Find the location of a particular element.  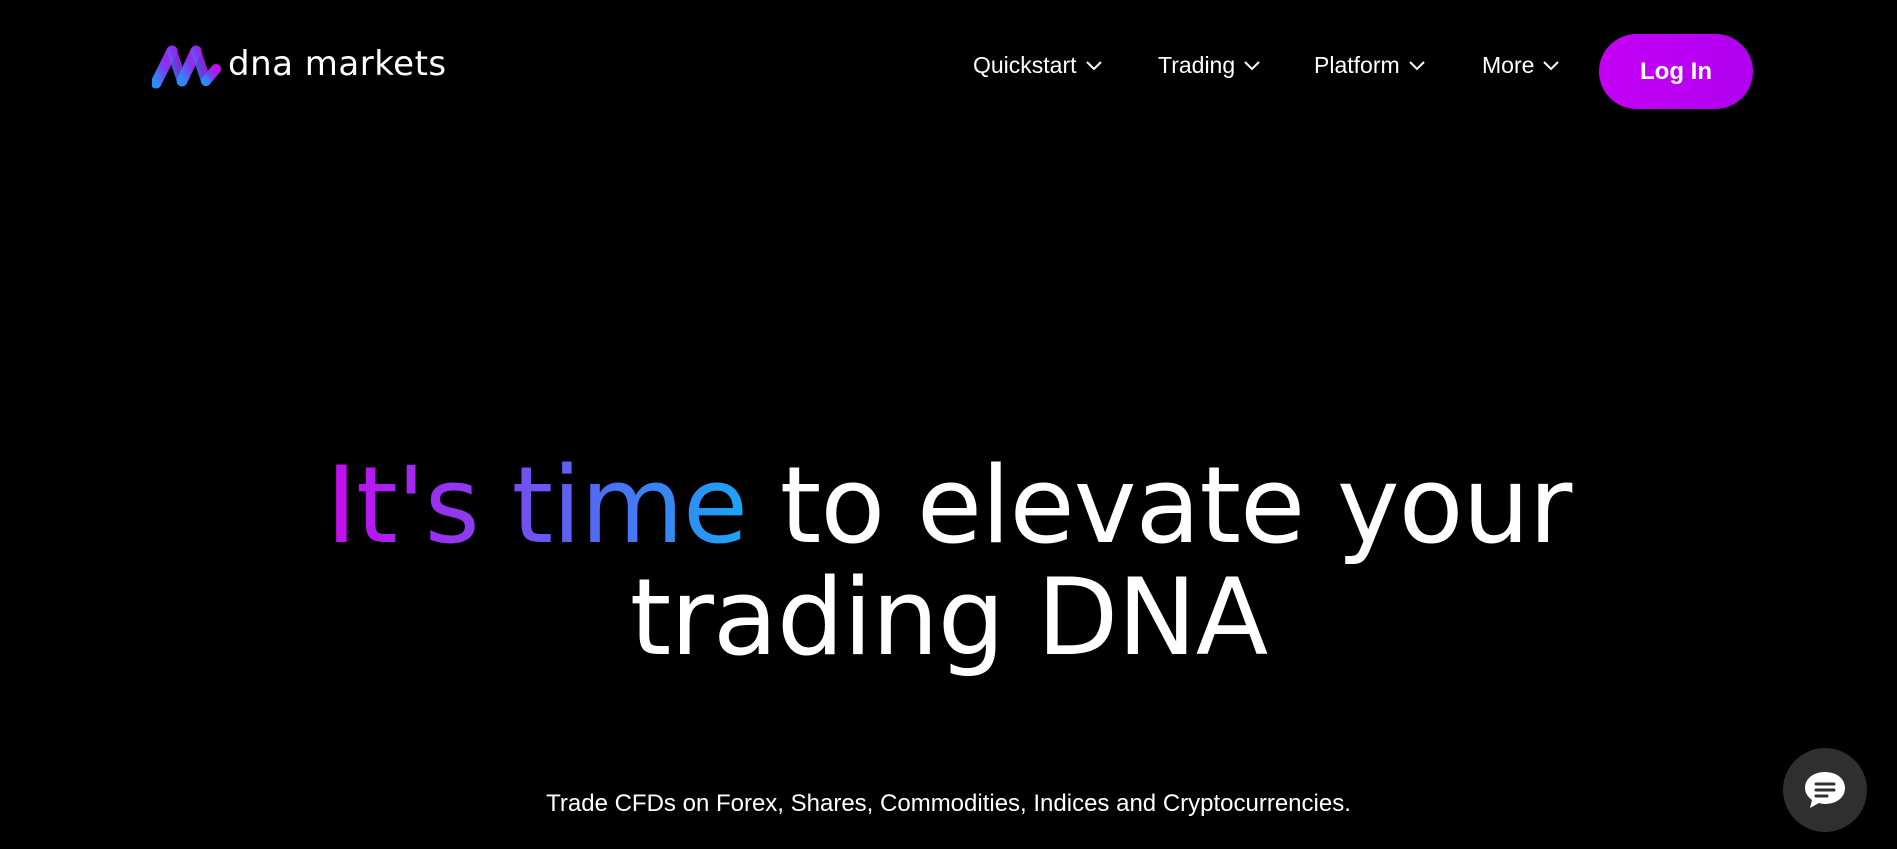

brand-logo: dna markets is located at coordinates (299, 67).